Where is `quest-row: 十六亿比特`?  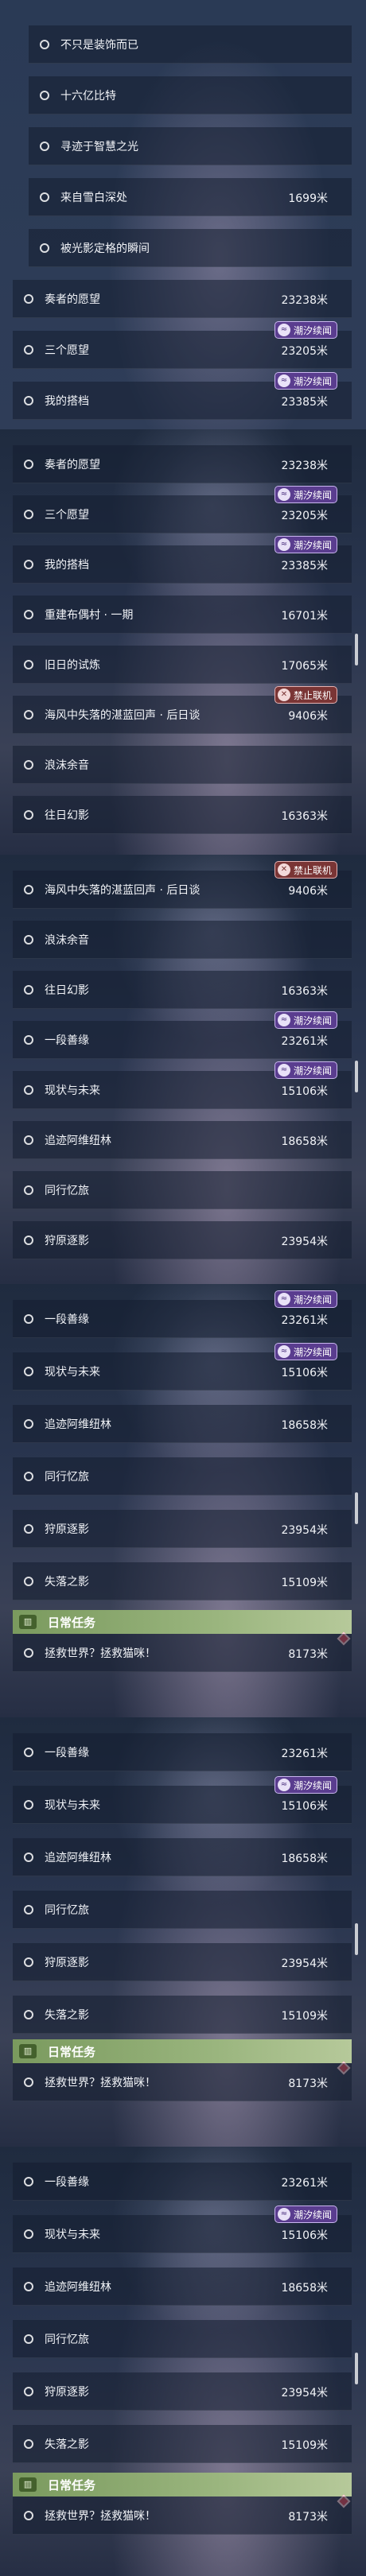 quest-row: 十六亿比特 is located at coordinates (190, 95).